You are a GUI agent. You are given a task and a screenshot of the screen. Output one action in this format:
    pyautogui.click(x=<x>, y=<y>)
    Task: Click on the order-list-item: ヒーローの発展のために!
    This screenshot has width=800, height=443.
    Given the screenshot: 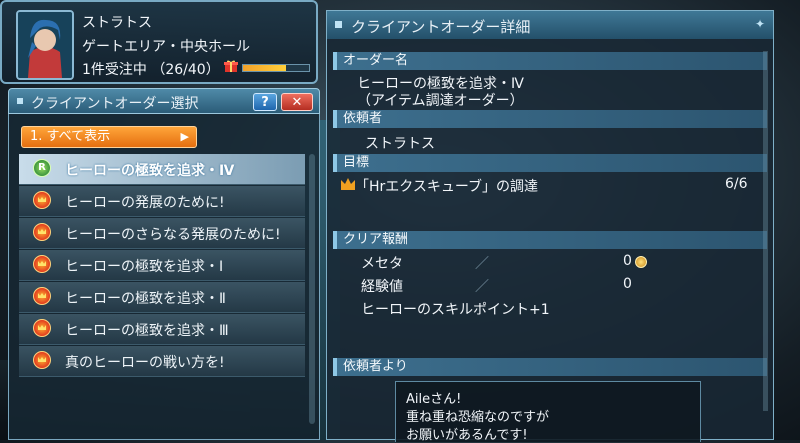 What is the action you would take?
    pyautogui.click(x=162, y=201)
    